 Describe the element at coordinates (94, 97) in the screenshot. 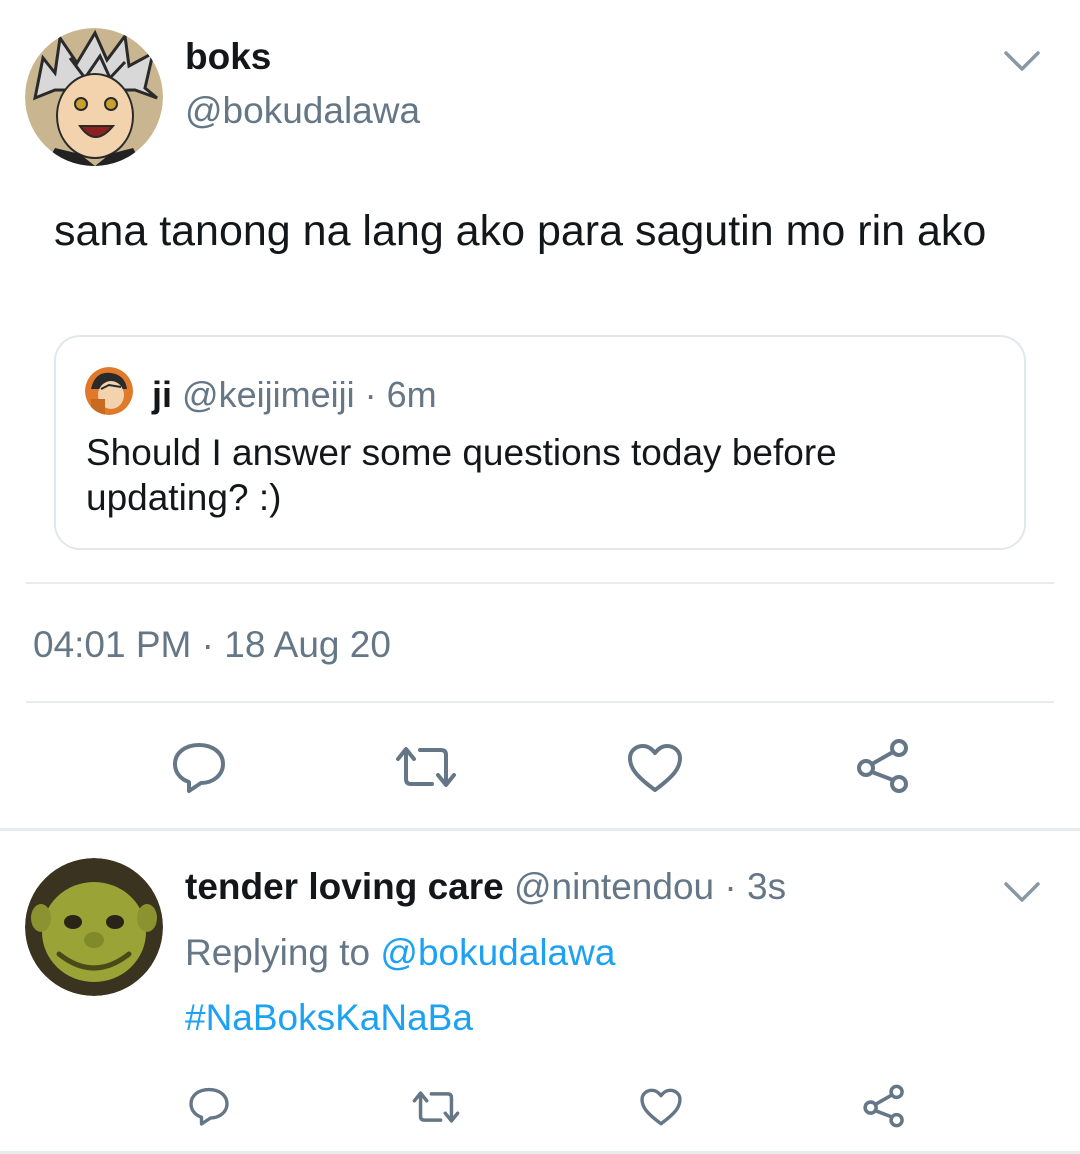

I see `main-avatar` at that location.